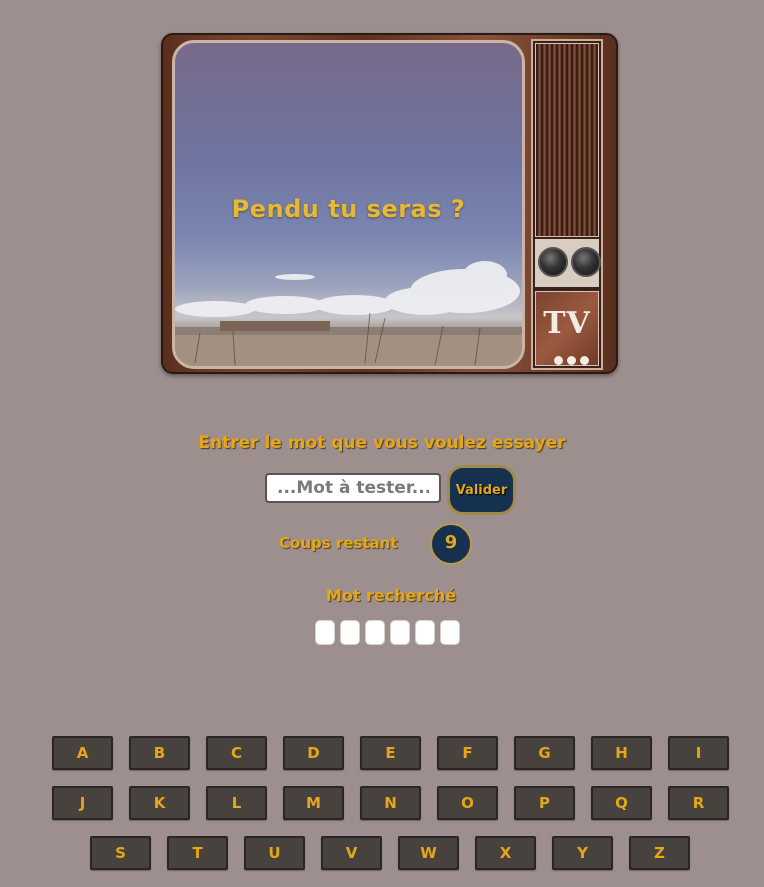 The height and width of the screenshot is (887, 764). I want to click on remaining-tries-label: Coups restant, so click(338, 543).